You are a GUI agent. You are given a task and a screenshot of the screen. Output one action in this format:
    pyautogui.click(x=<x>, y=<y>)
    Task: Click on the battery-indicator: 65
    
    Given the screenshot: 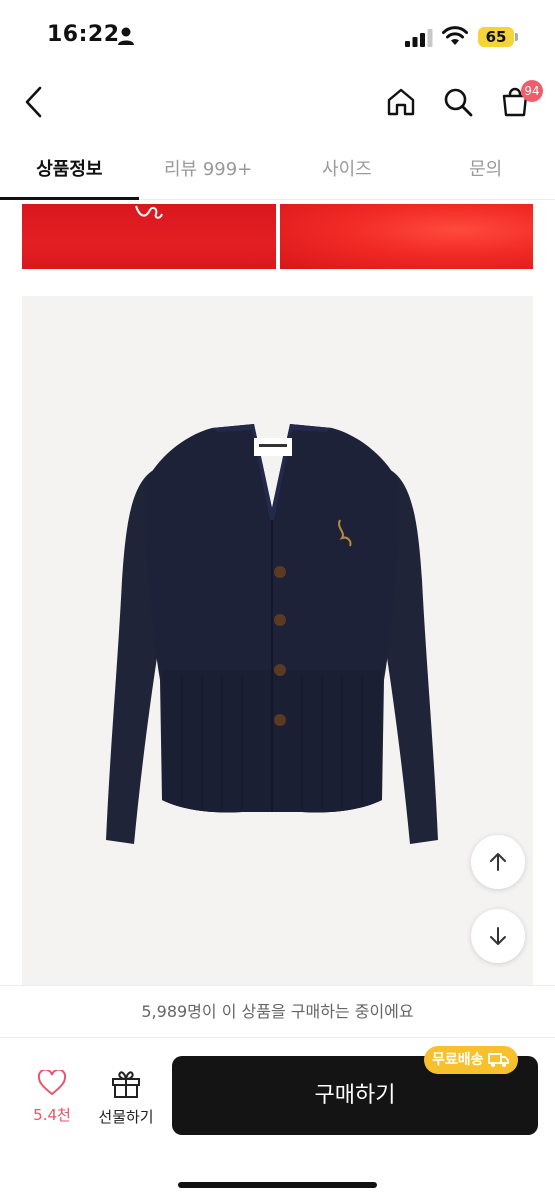 What is the action you would take?
    pyautogui.click(x=496, y=37)
    